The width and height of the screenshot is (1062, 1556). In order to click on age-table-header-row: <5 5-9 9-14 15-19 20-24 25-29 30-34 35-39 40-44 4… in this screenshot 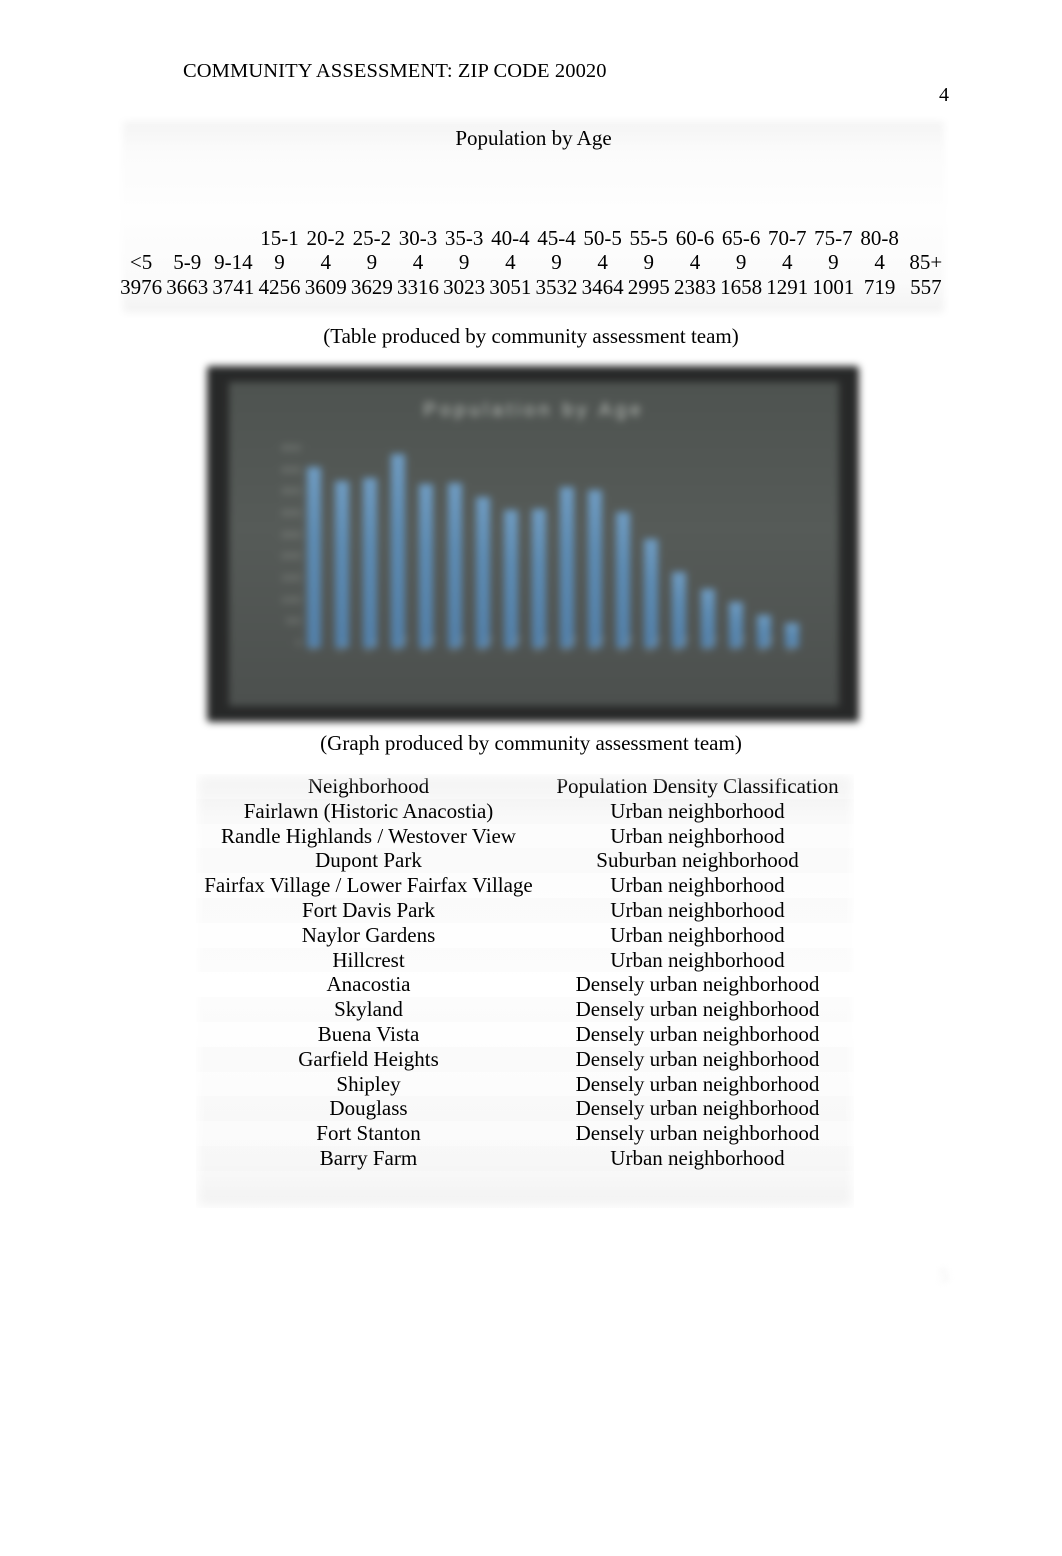, I will do `click(533, 213)`.